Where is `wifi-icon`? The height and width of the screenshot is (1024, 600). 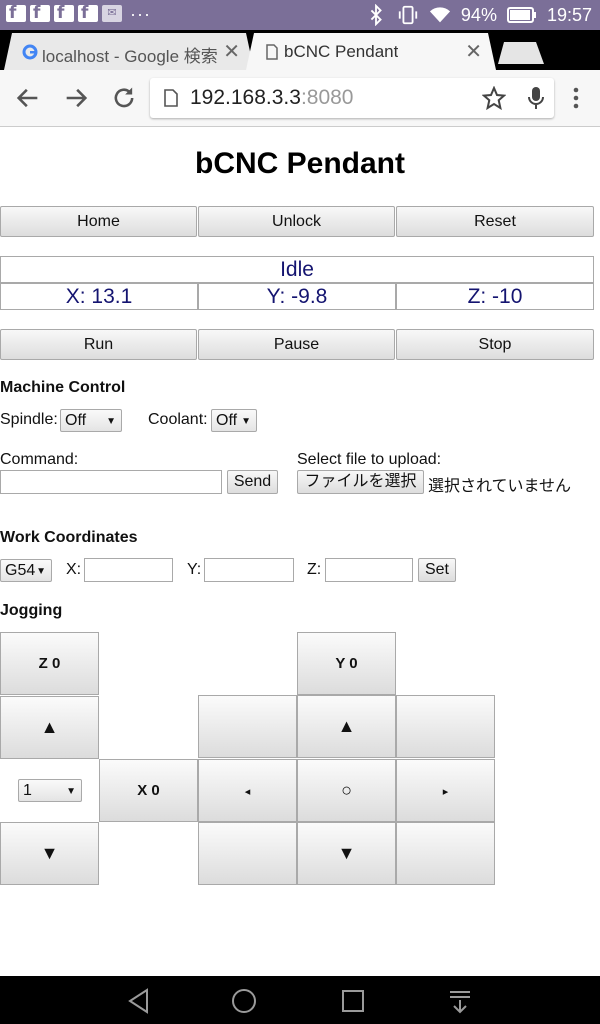 wifi-icon is located at coordinates (440, 15).